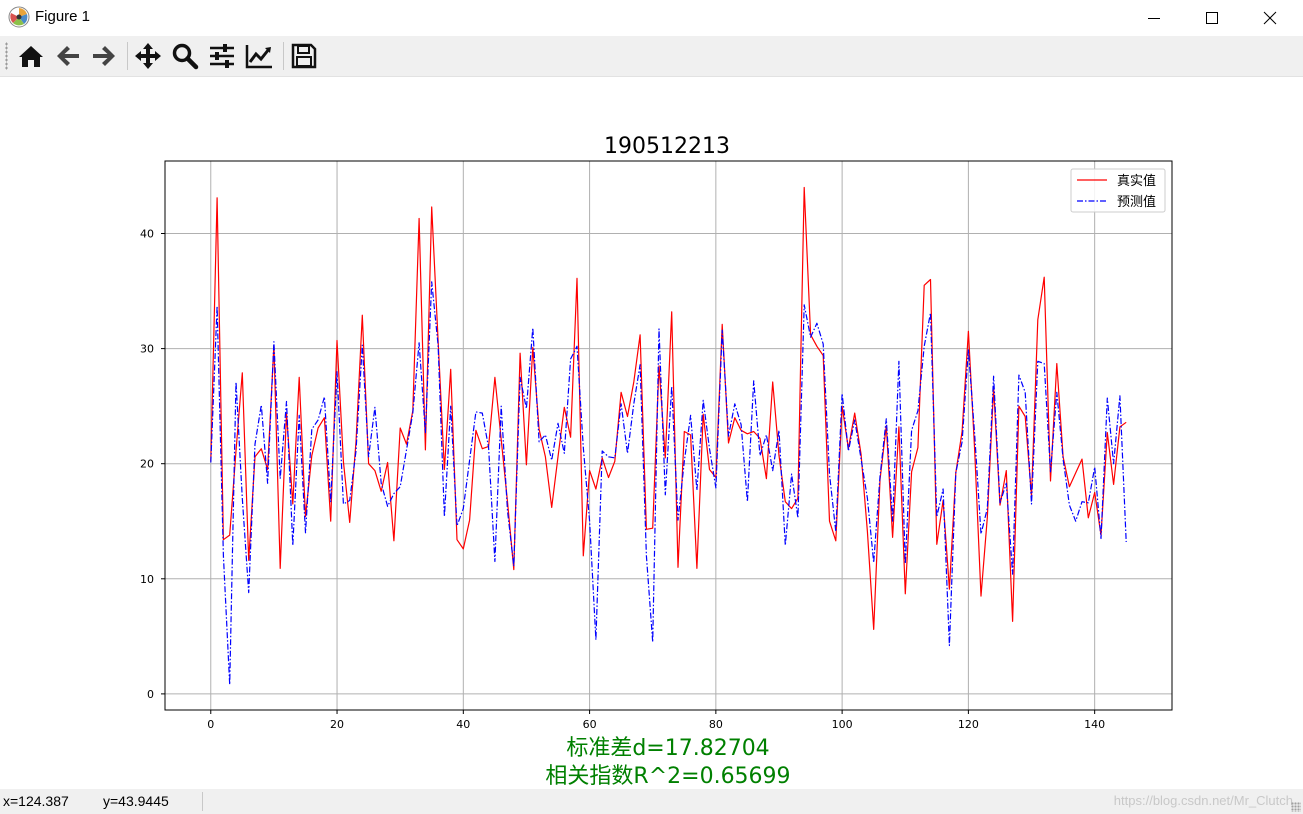  I want to click on home-button, so click(31, 56).